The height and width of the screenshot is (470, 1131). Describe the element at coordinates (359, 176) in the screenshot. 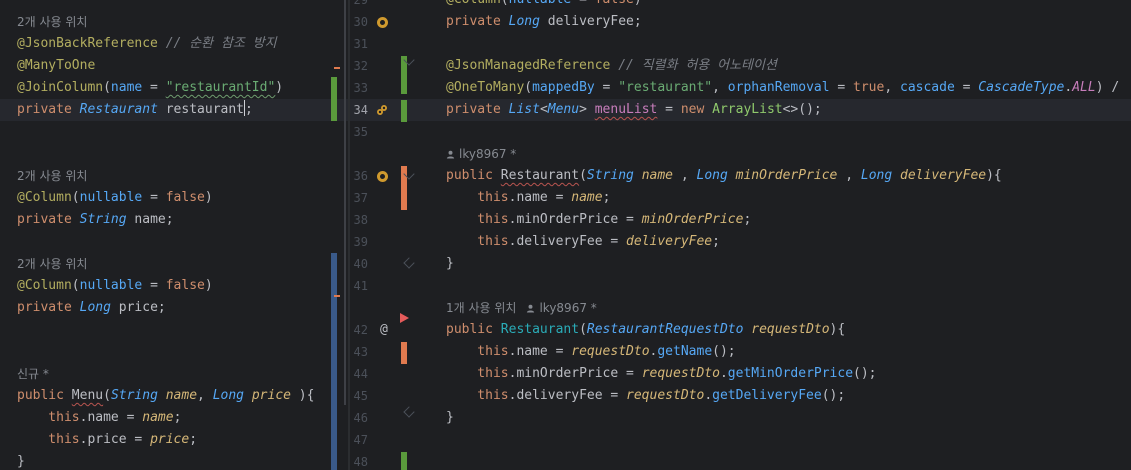

I see `line-number: 36` at that location.